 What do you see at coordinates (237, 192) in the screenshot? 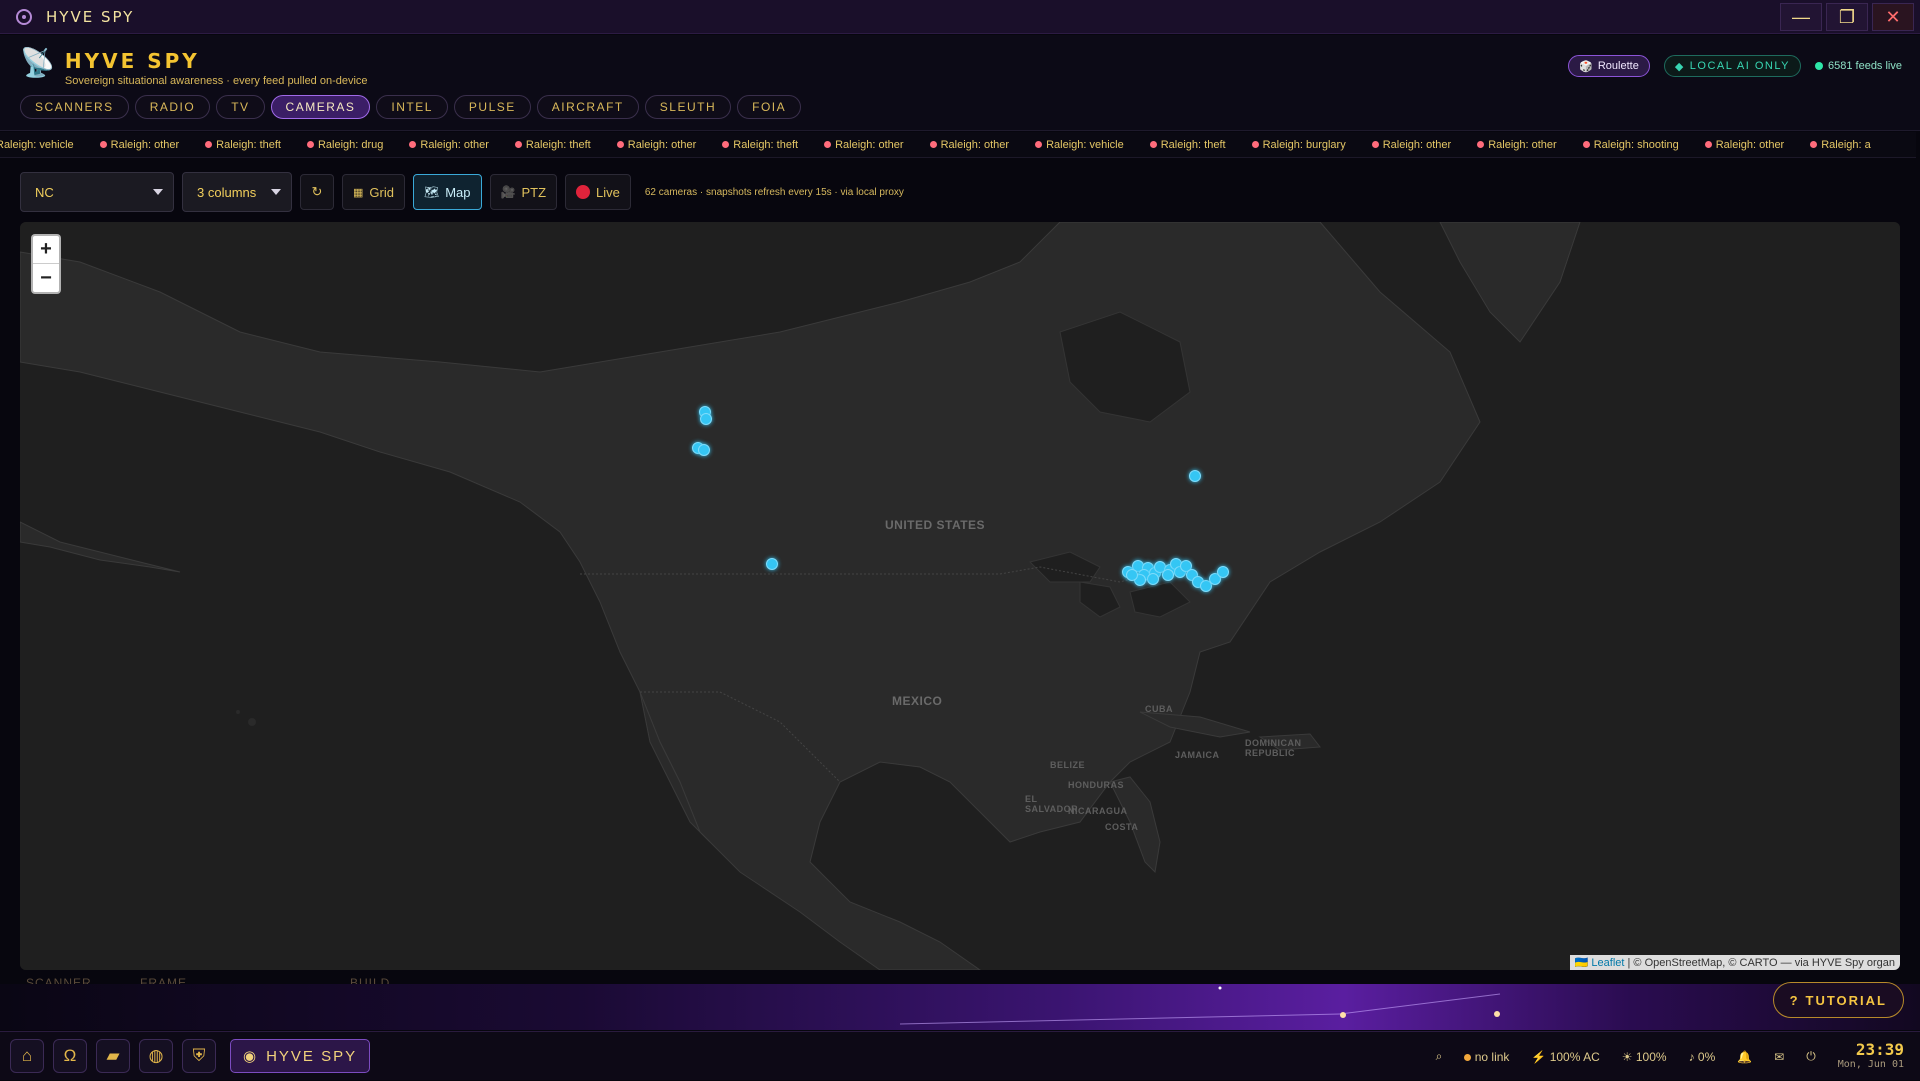
I see `columns-select: 3 columns` at bounding box center [237, 192].